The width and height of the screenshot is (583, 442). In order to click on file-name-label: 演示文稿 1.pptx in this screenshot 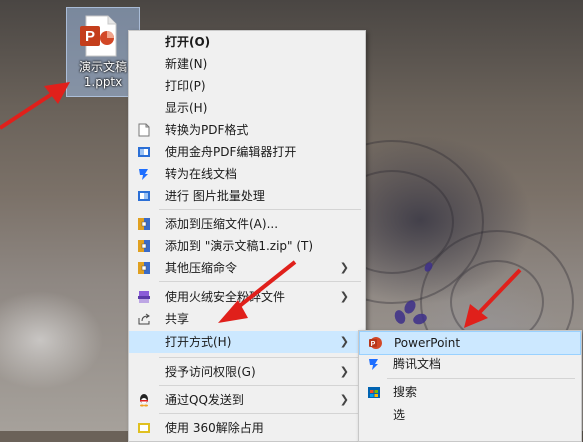, I will do `click(103, 75)`.